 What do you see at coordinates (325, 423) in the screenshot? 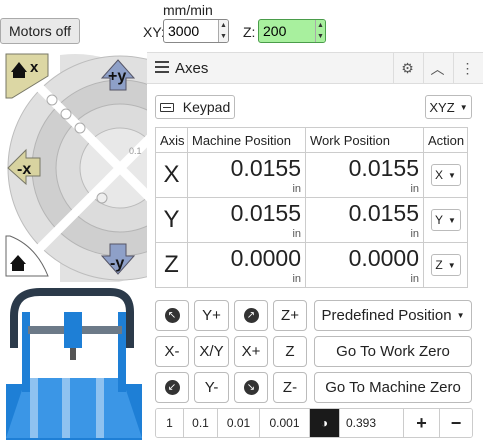
I see `contrast-icon: ◑` at bounding box center [325, 423].